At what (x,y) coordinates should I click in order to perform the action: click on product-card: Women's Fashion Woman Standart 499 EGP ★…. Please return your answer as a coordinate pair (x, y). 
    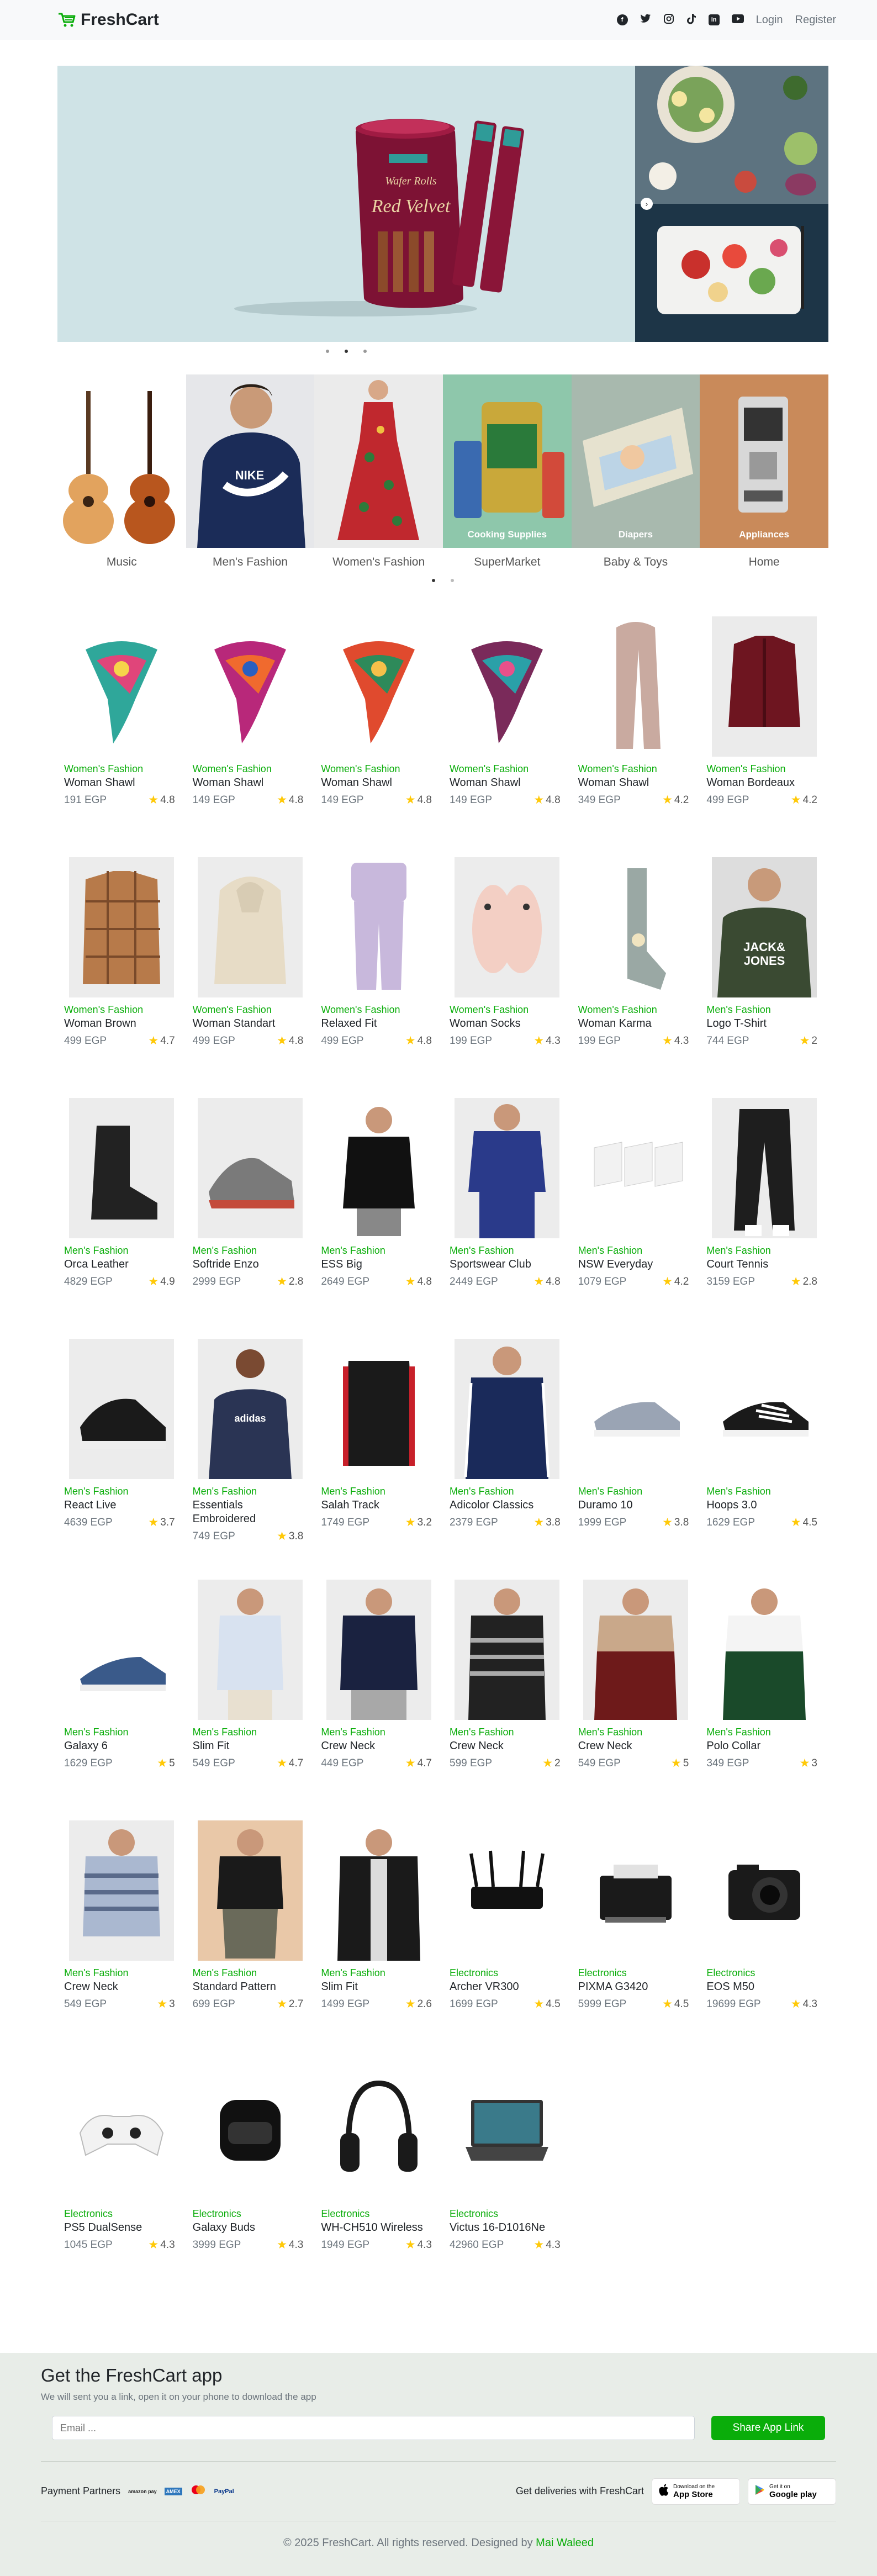
    Looking at the image, I should click on (250, 974).